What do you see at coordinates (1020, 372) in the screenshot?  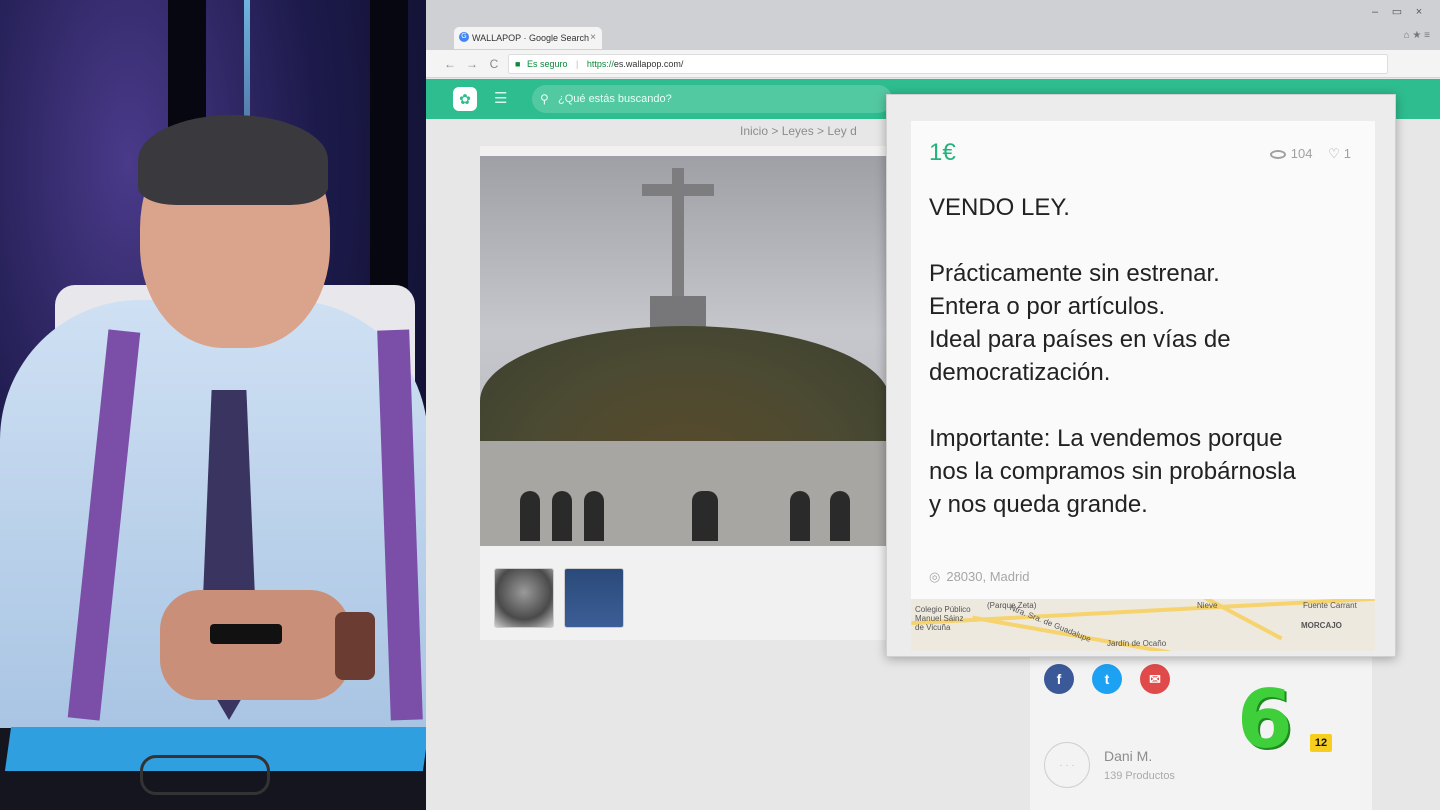 I see `description-line: democratización.` at bounding box center [1020, 372].